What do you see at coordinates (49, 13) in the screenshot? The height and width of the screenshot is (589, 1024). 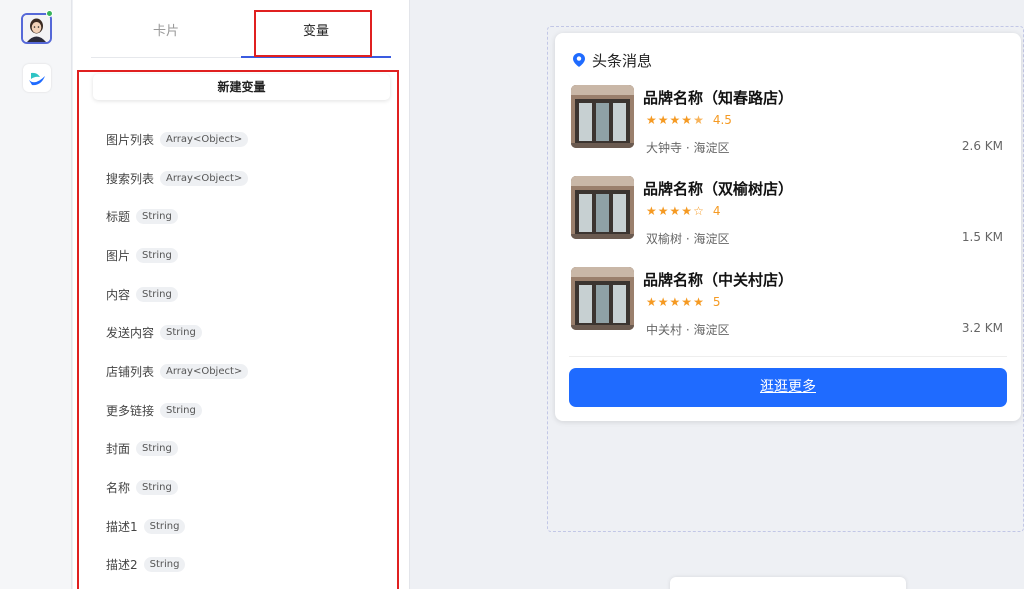 I see `online-status-dot` at bounding box center [49, 13].